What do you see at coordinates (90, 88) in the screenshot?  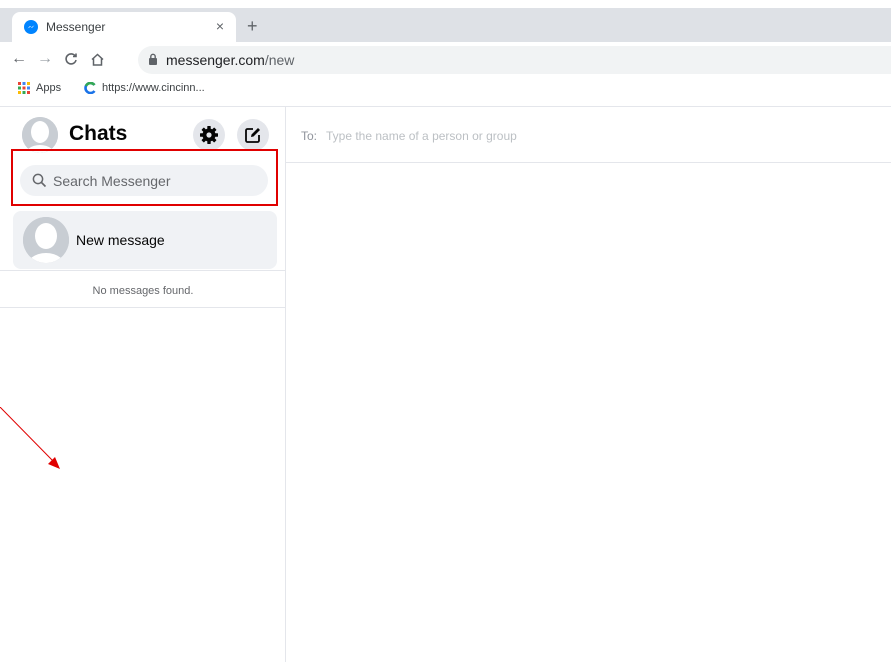 I see `c-logo-icon` at bounding box center [90, 88].